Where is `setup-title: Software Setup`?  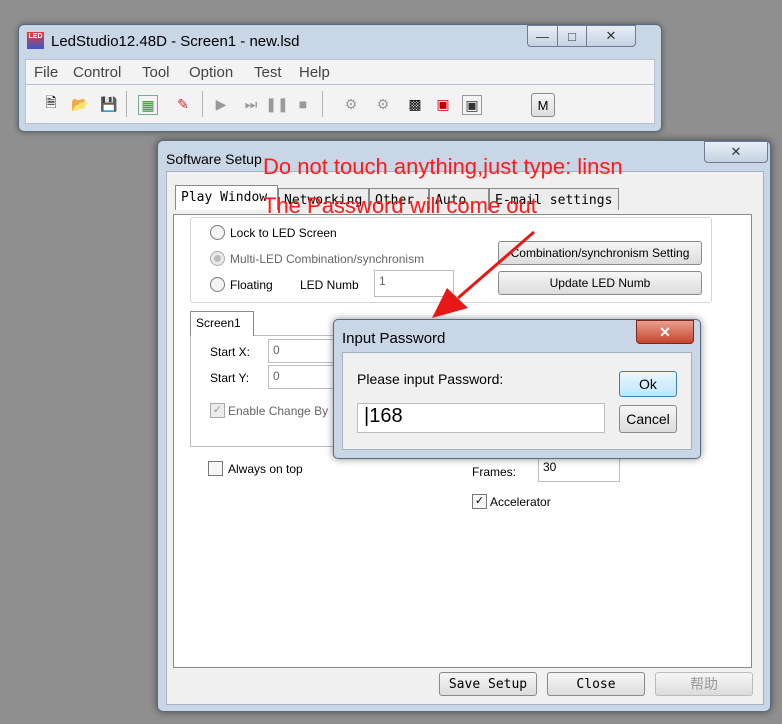 setup-title: Software Setup is located at coordinates (214, 159).